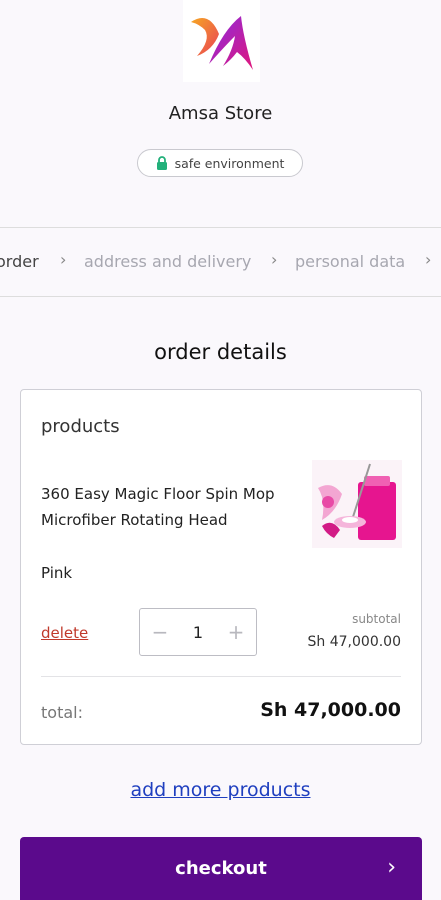 This screenshot has height=900, width=441. Describe the element at coordinates (376, 619) in the screenshot. I see `subtotal-label: subtotal` at that location.